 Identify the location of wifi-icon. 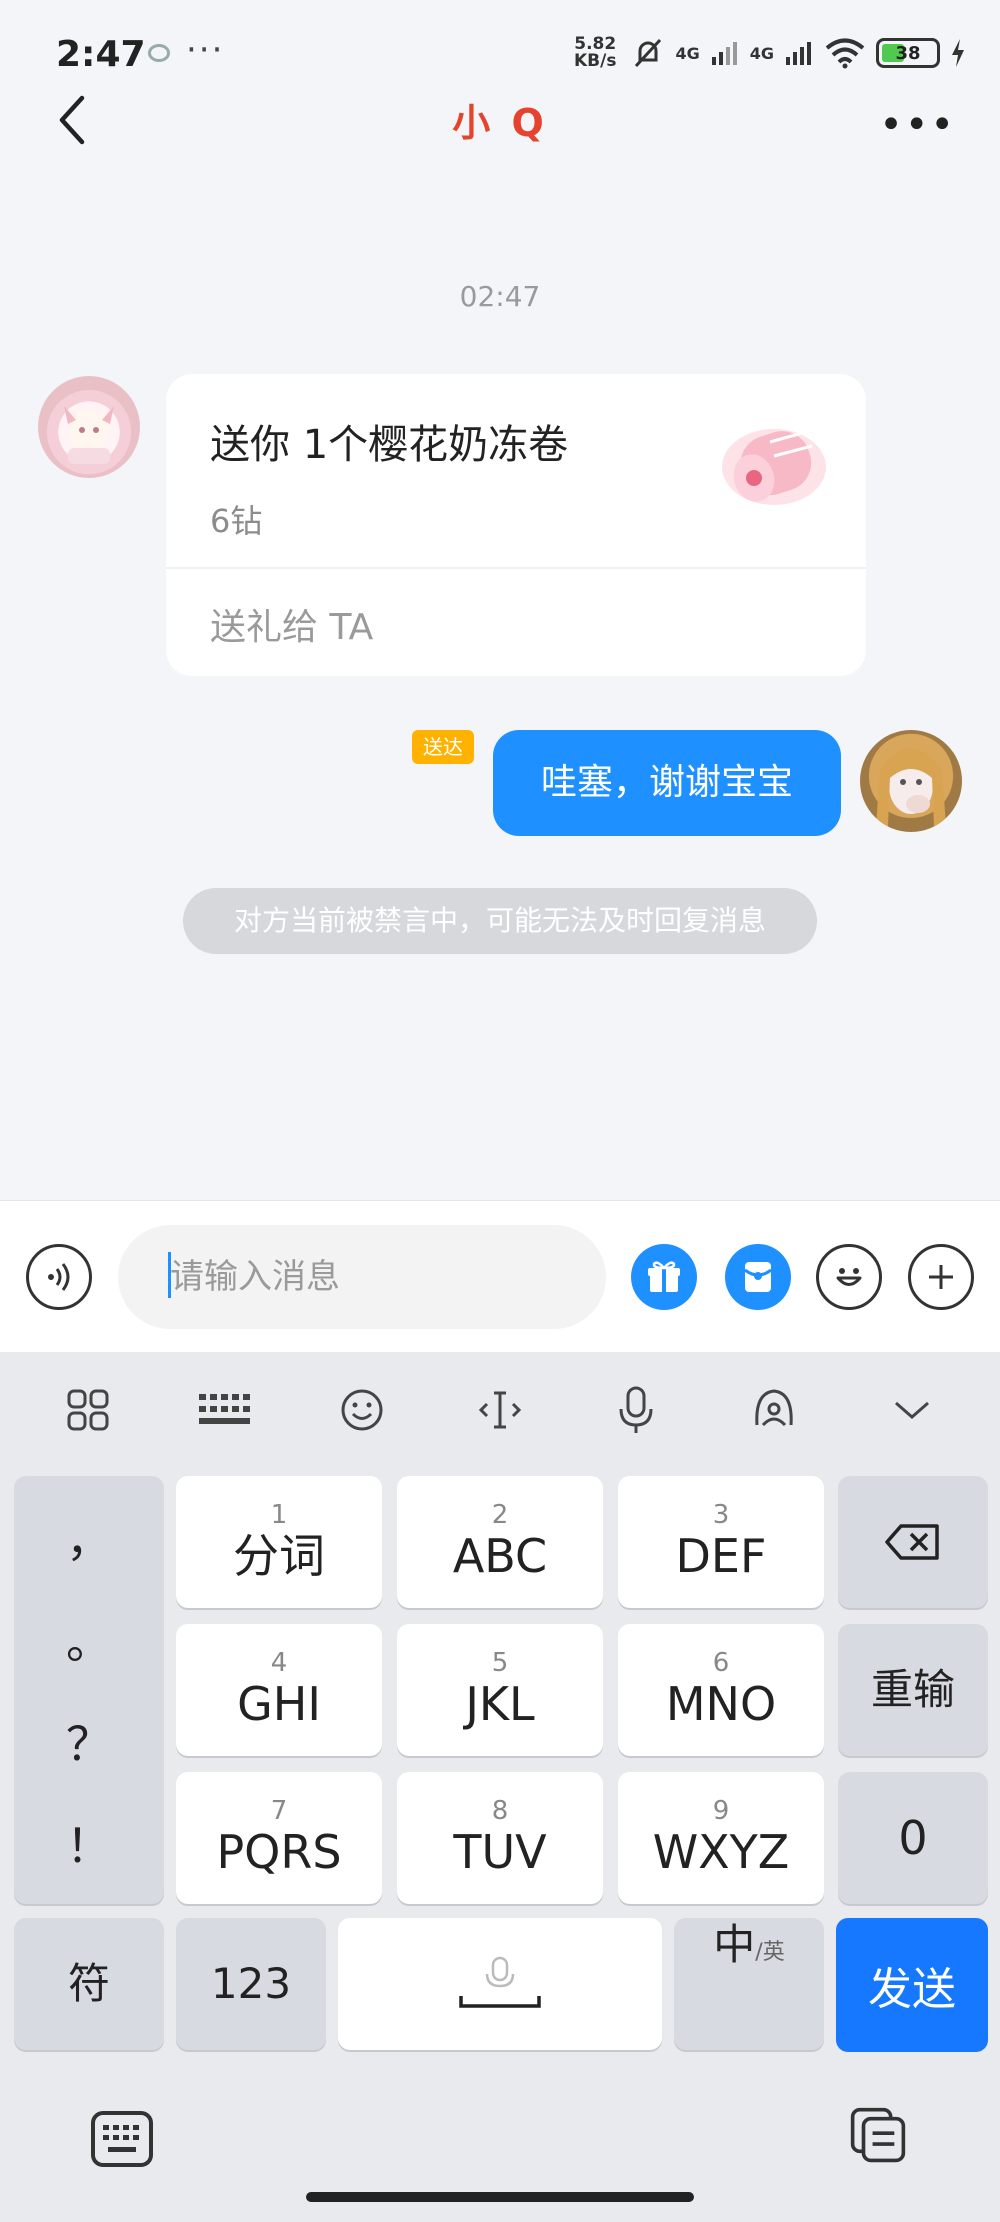
(845, 53).